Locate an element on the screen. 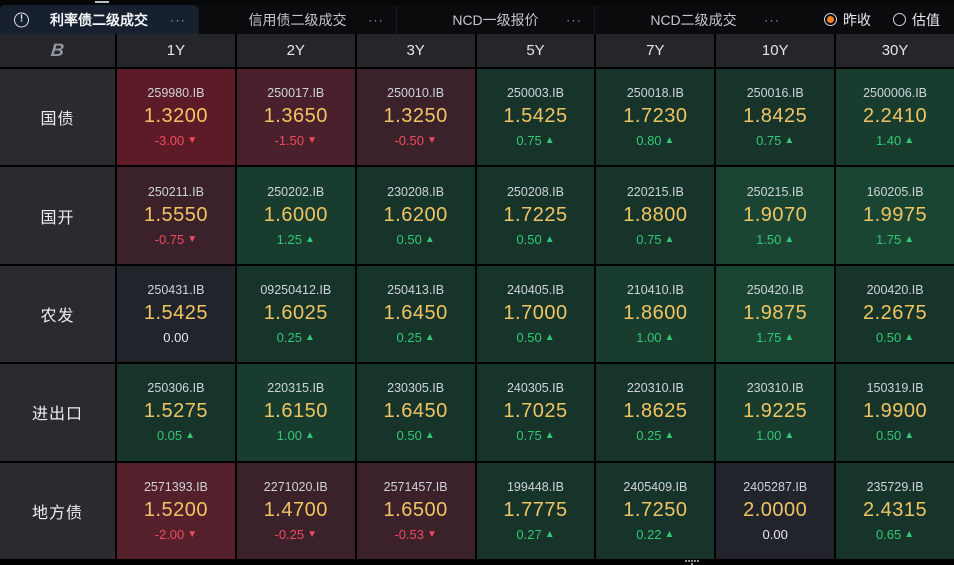  yield-value: 1.7000 is located at coordinates (535, 312).